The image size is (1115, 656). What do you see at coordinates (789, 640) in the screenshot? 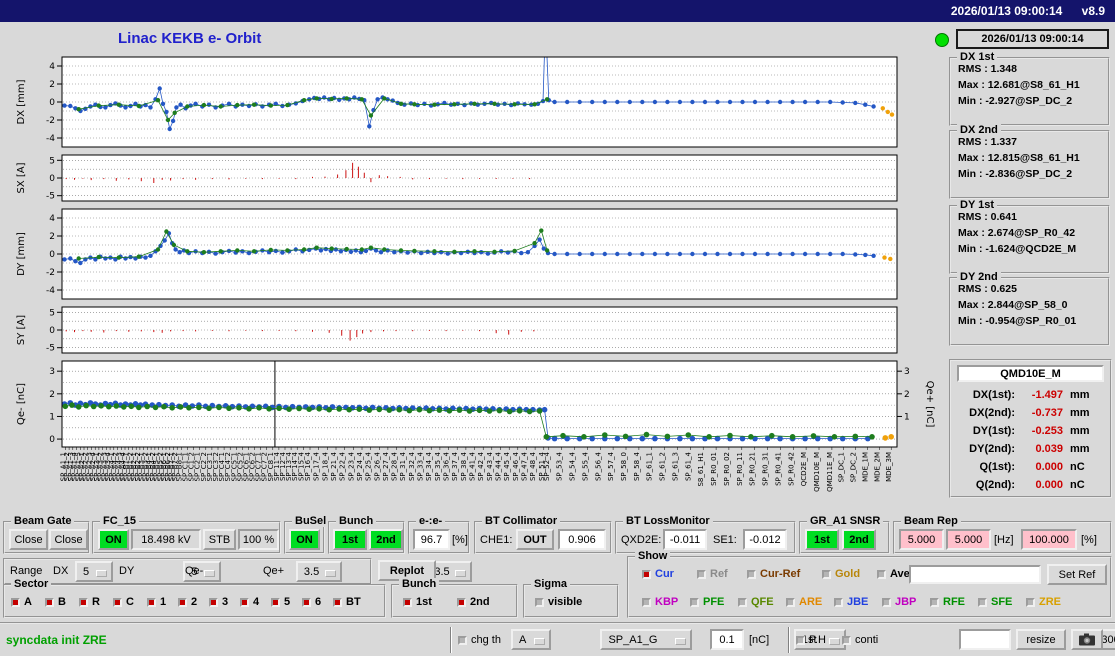
I see `separator` at bounding box center [789, 640].